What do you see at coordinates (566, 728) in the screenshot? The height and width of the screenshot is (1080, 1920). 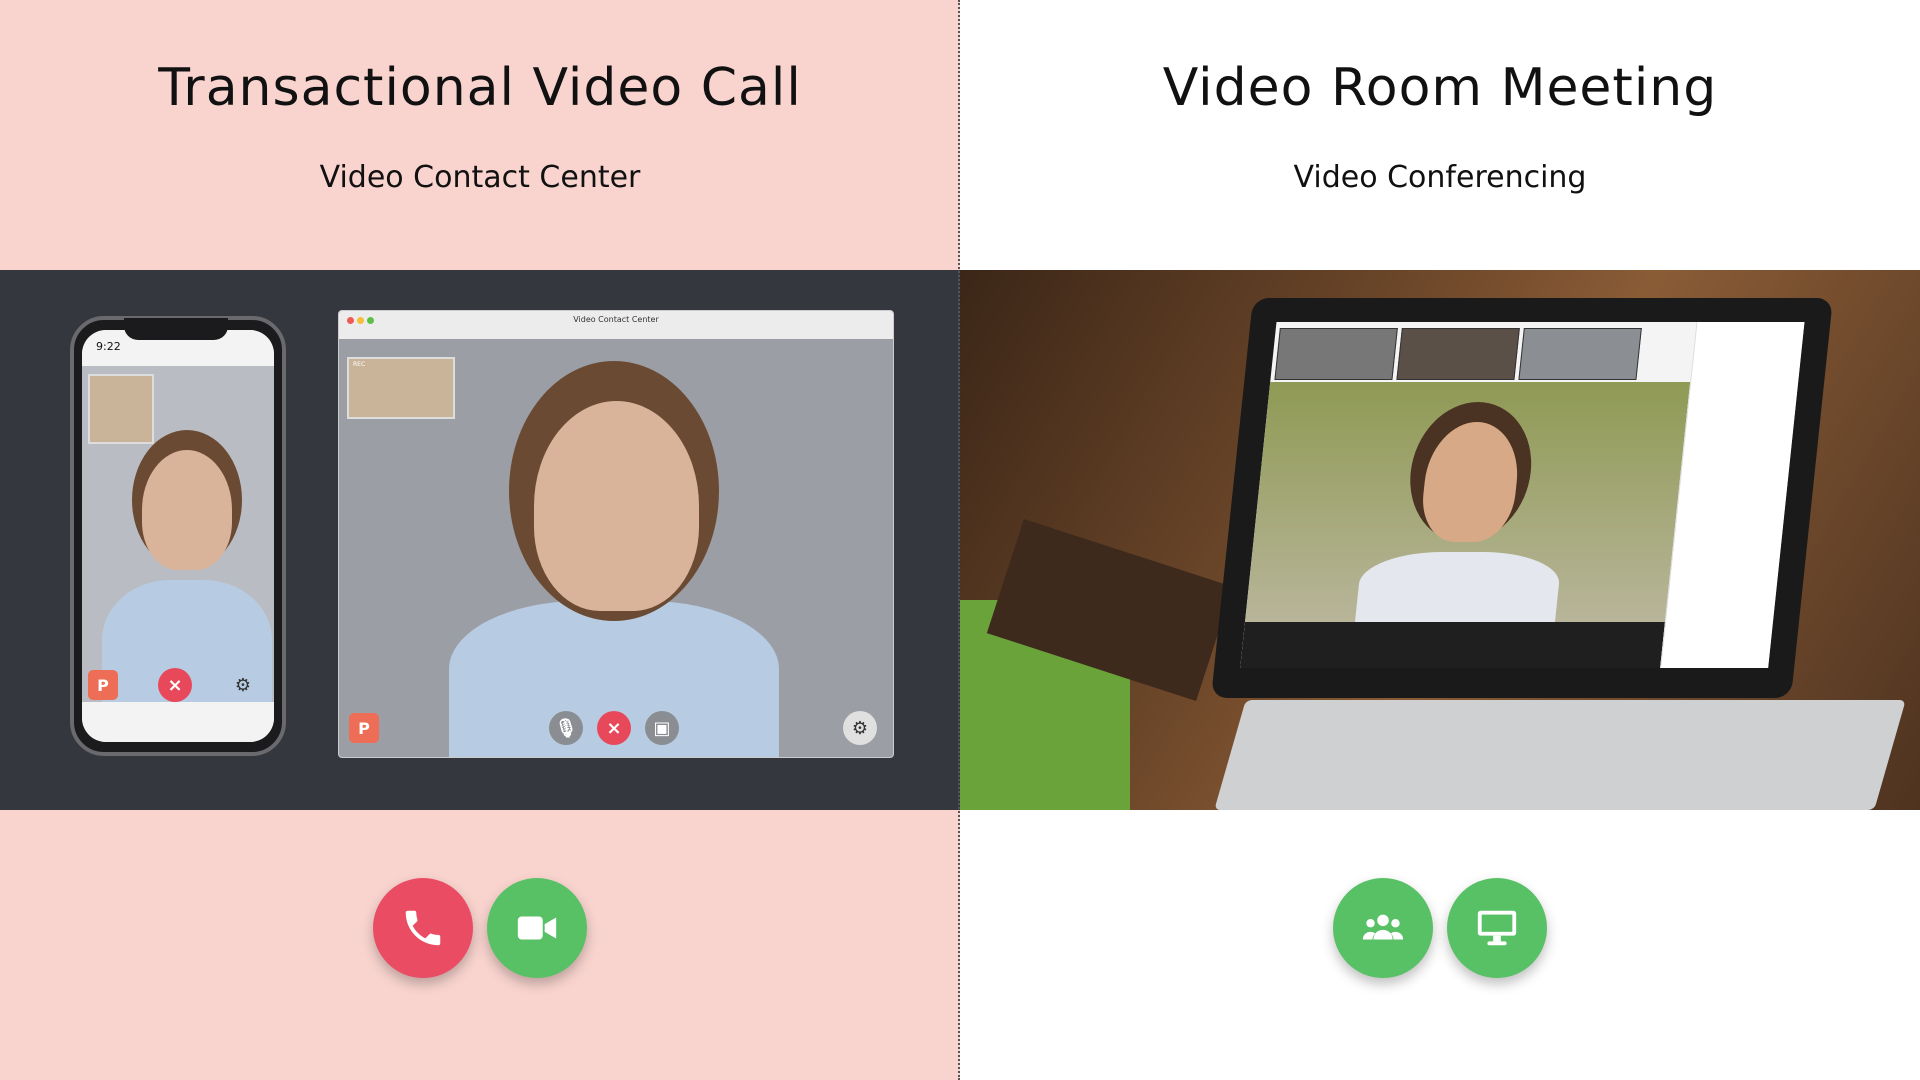 I see `mute-mic-button: 🎙` at bounding box center [566, 728].